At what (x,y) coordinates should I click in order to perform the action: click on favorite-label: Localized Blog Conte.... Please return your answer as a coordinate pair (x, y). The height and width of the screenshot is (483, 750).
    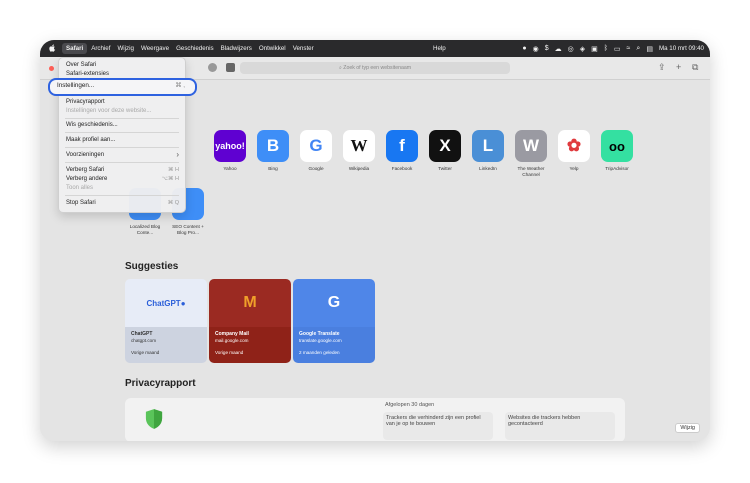
    Looking at the image, I should click on (145, 229).